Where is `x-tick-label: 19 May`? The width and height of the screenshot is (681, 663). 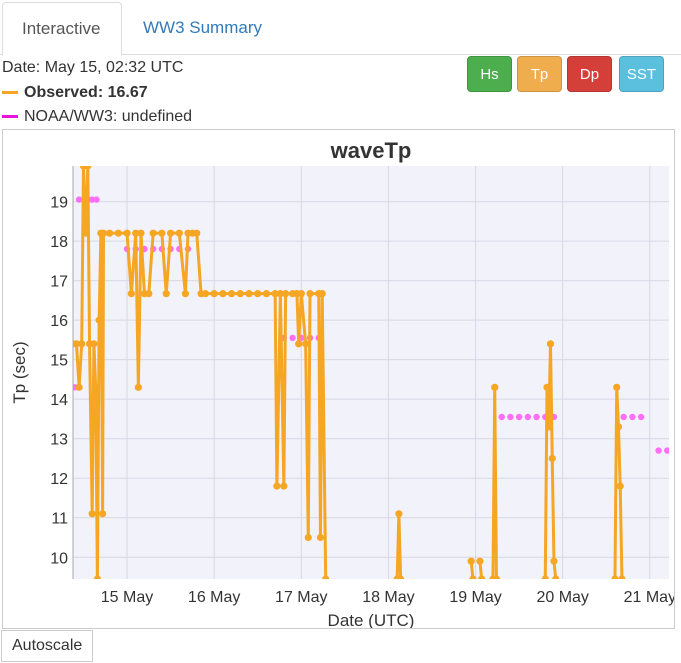 x-tick-label: 19 May is located at coordinates (475, 597).